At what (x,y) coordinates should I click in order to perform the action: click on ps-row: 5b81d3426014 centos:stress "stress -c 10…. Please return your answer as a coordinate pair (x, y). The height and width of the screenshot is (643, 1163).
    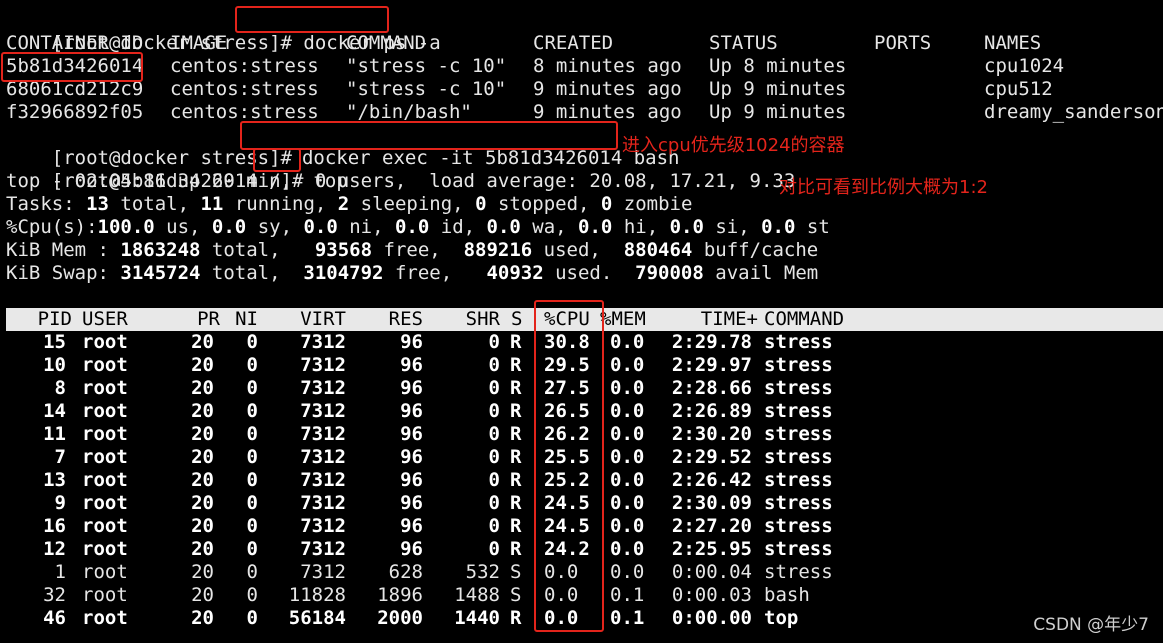
    Looking at the image, I should click on (581, 66).